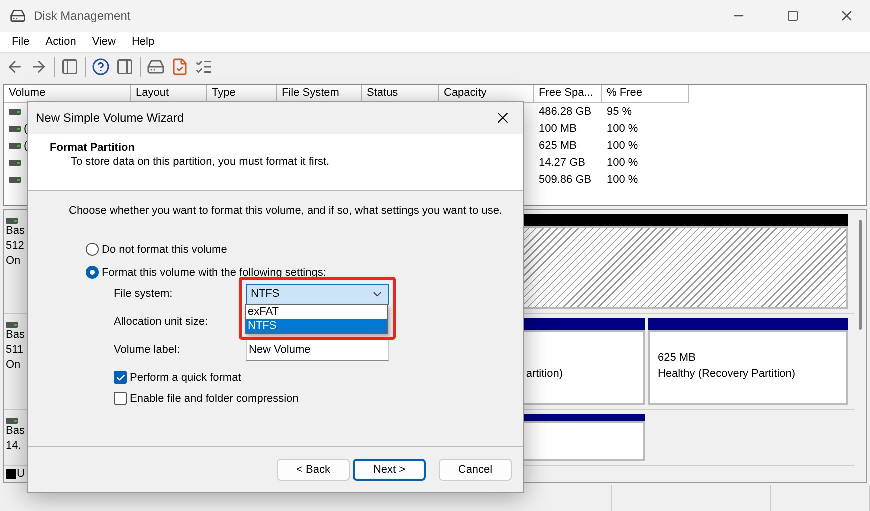 This screenshot has width=870, height=511. Describe the element at coordinates (143, 42) in the screenshot. I see `menu-item: Help` at that location.